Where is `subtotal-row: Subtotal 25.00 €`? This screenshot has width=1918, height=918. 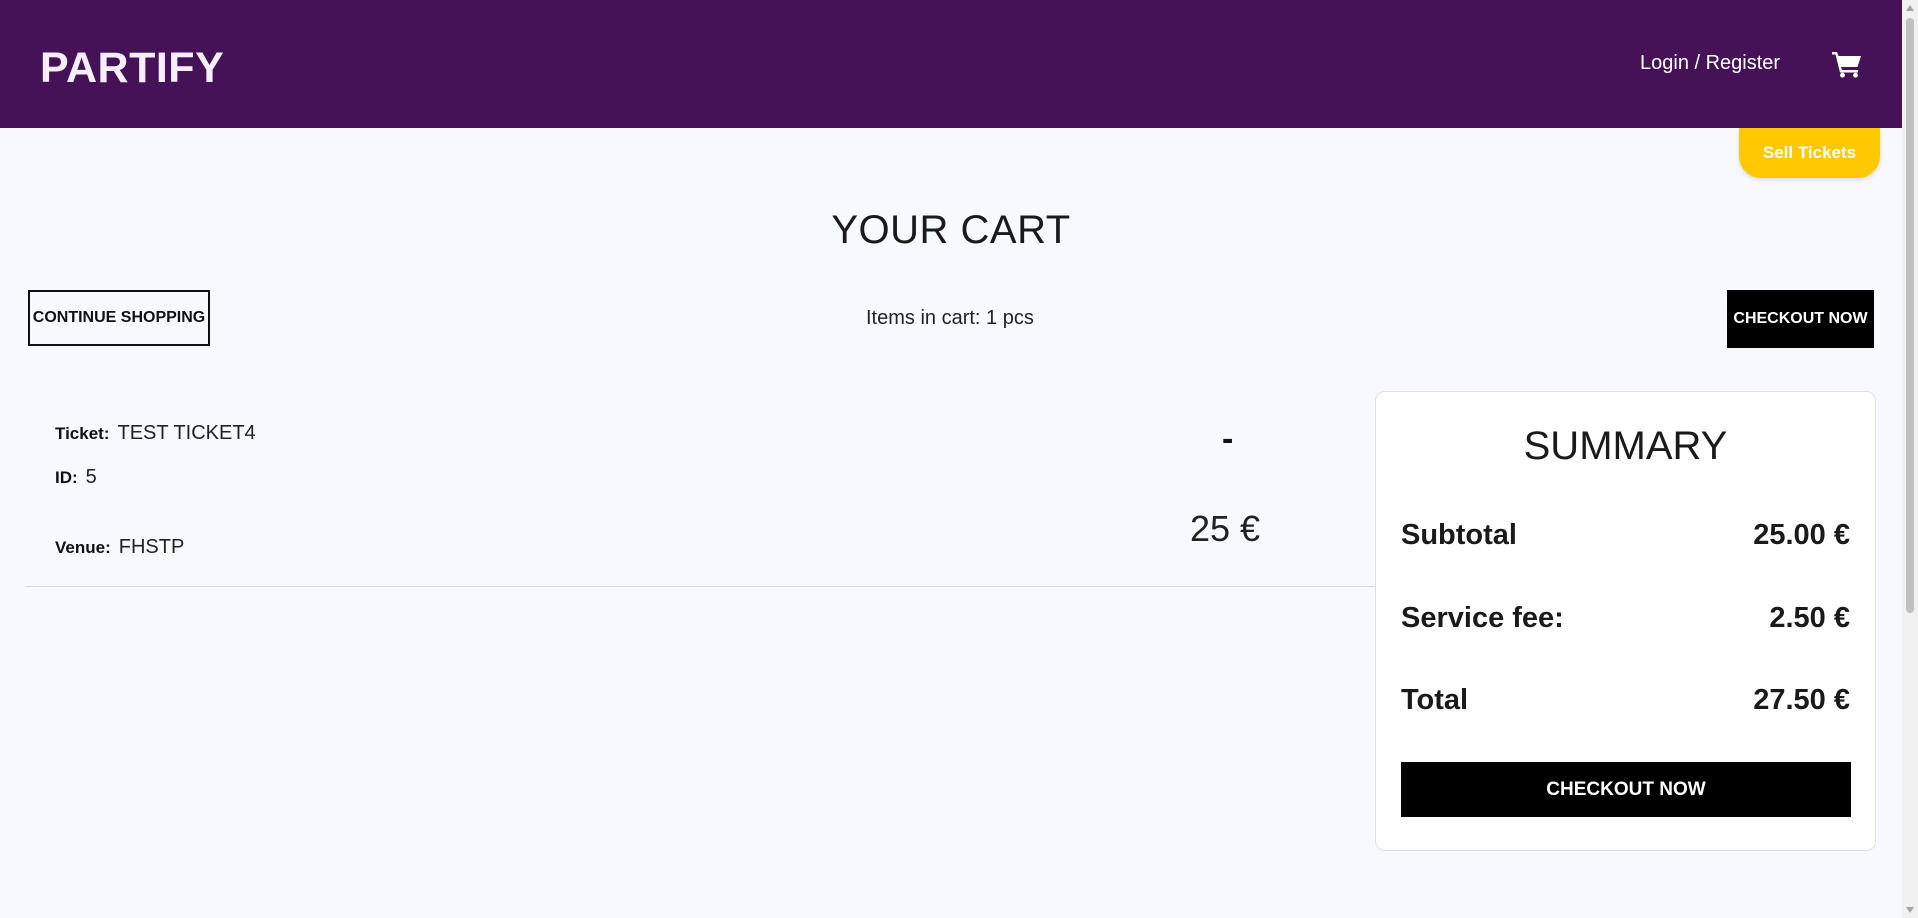 subtotal-row: Subtotal 25.00 € is located at coordinates (1625, 535).